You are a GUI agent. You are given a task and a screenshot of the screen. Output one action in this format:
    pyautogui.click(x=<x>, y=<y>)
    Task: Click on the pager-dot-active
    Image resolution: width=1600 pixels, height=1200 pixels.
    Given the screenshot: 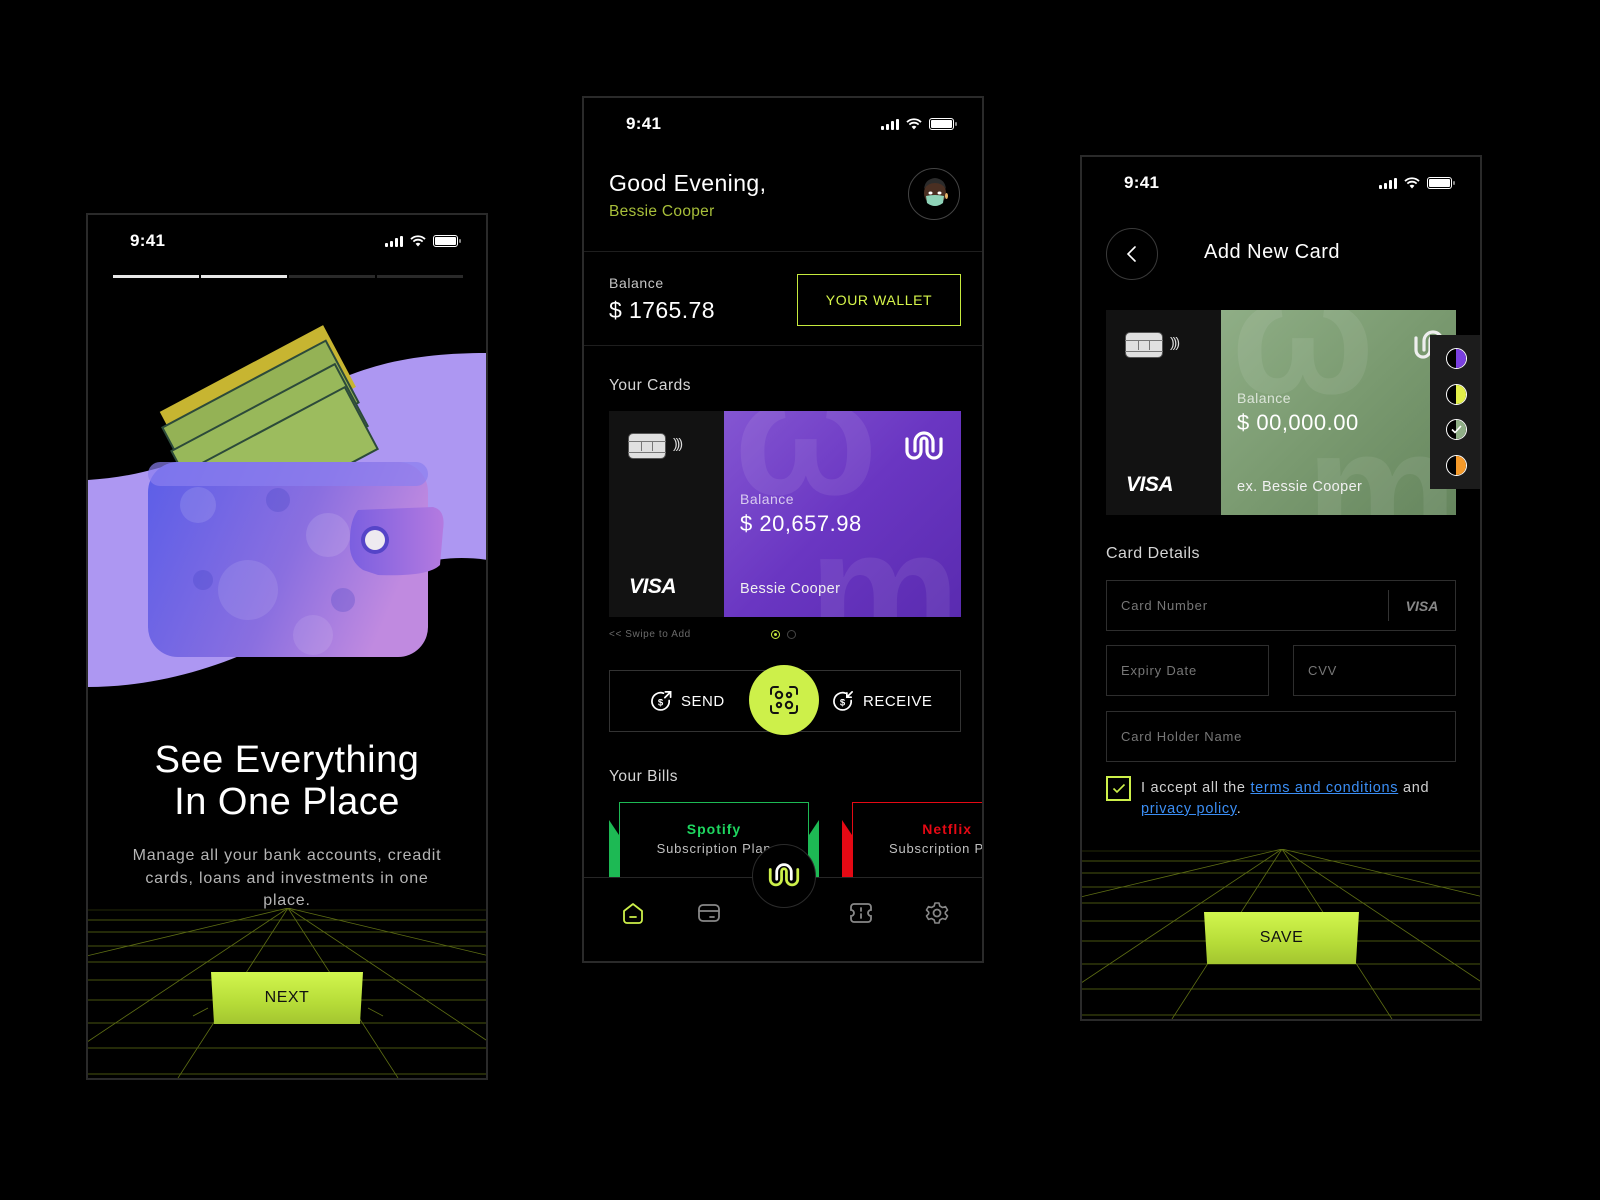 What is the action you would take?
    pyautogui.click(x=775, y=634)
    